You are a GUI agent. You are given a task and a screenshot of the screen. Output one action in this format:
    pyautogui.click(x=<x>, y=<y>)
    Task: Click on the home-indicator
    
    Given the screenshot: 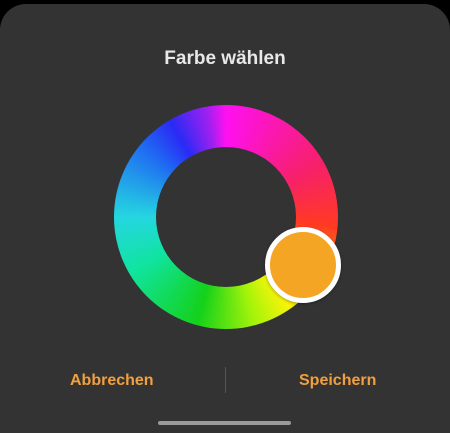 What is the action you would take?
    pyautogui.click(x=224, y=423)
    